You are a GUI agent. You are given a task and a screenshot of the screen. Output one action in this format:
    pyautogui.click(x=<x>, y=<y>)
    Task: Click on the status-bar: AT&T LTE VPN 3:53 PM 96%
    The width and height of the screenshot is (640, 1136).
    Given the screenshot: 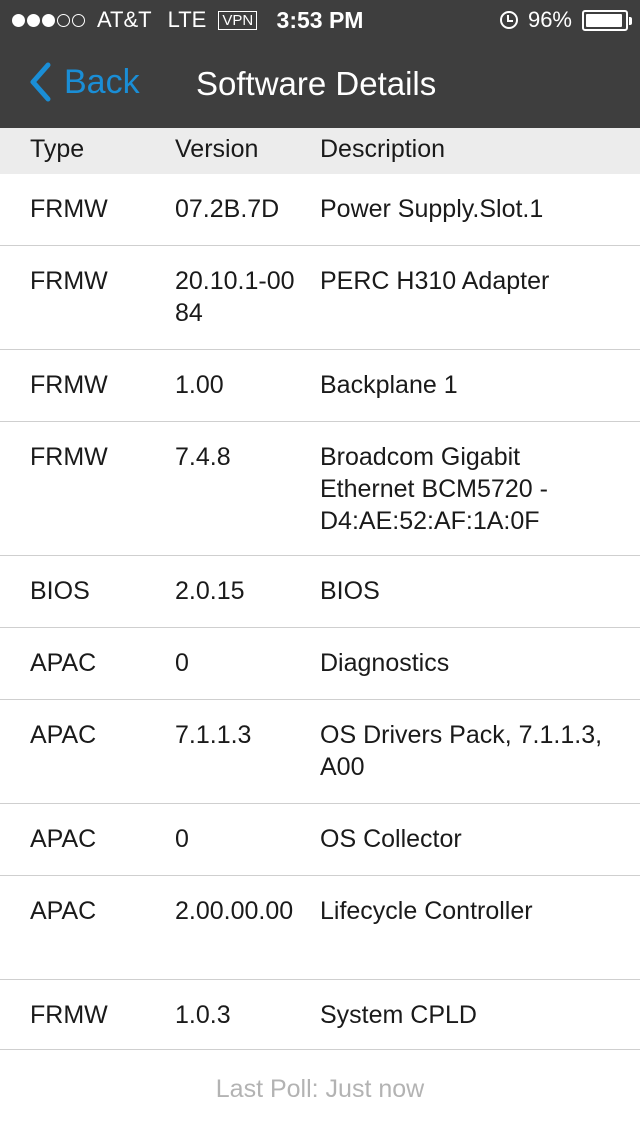 What is the action you would take?
    pyautogui.click(x=320, y=20)
    